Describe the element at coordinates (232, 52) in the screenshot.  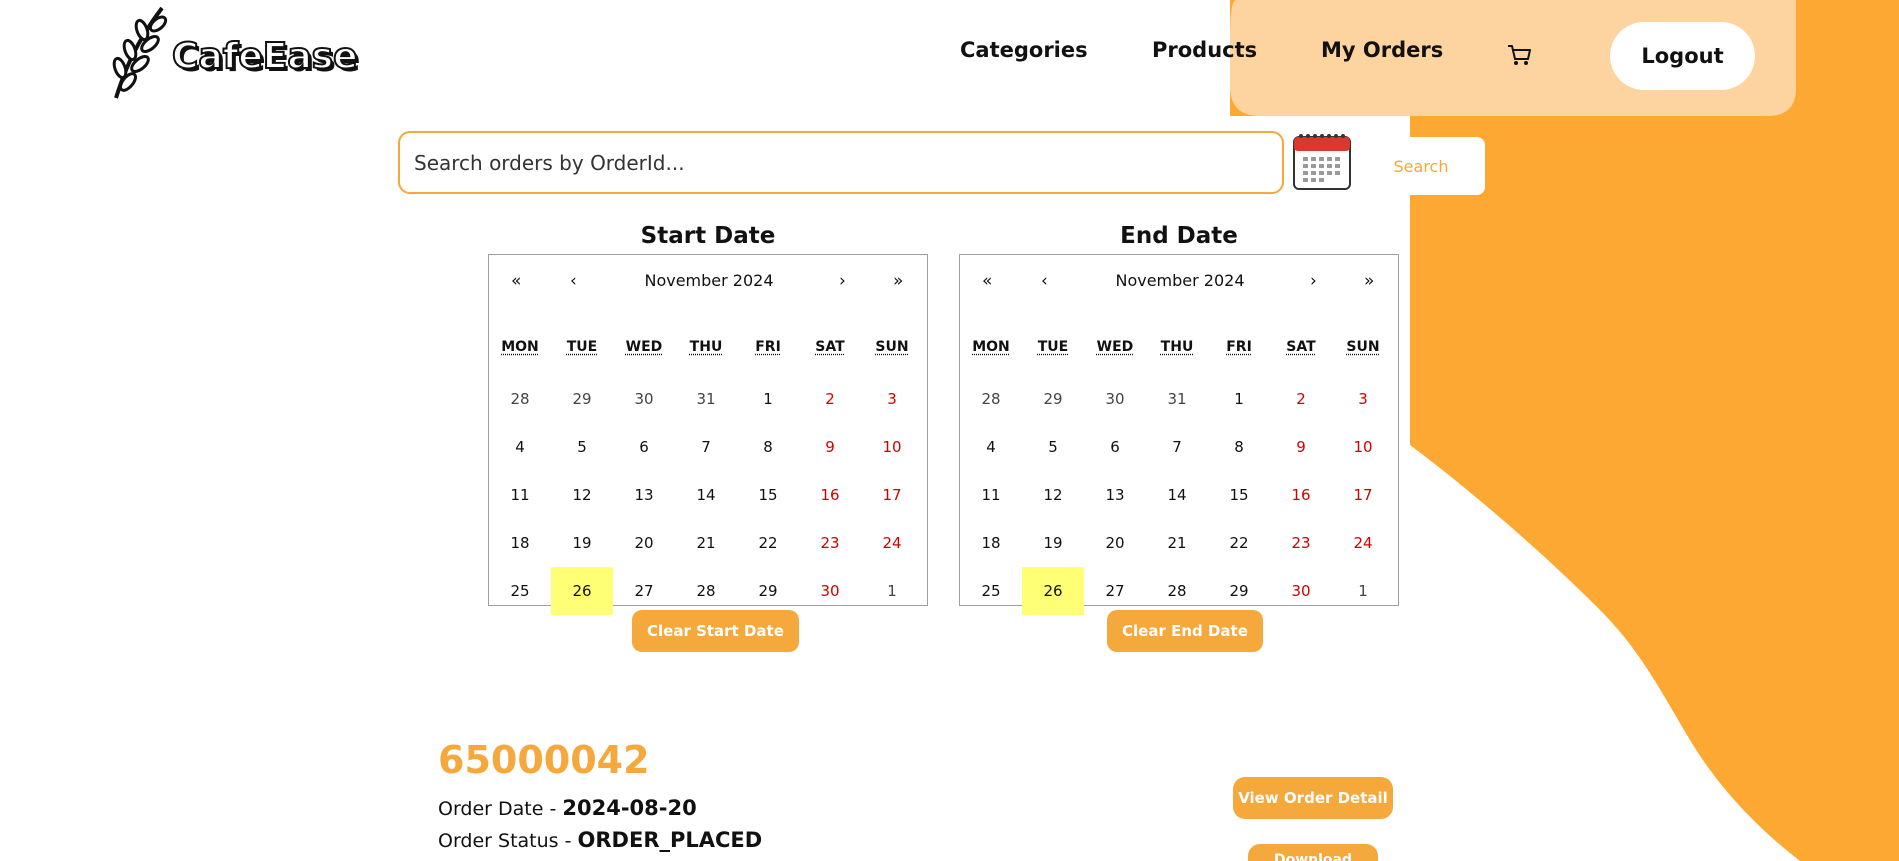
I see `brand-logo: CafeEase` at that location.